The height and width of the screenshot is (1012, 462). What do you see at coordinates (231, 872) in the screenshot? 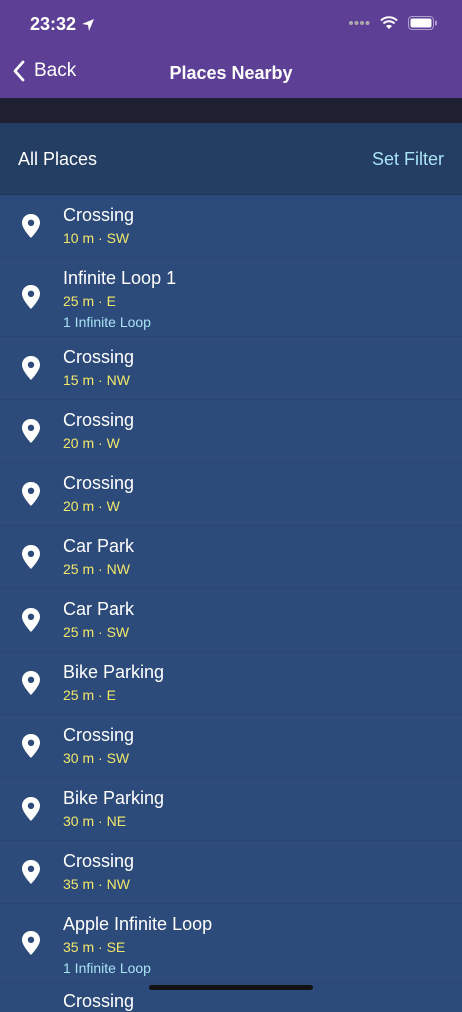
I see `list-item: Crossing 35 m · NW` at bounding box center [231, 872].